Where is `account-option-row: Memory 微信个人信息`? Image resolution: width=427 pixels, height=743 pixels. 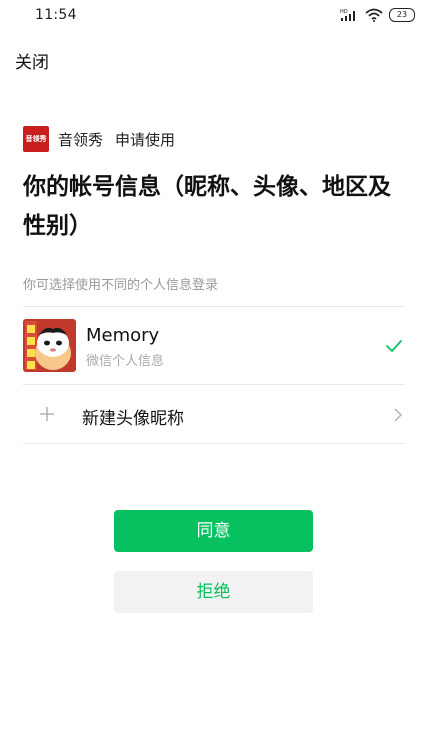 account-option-row: Memory 微信个人信息 is located at coordinates (214, 345).